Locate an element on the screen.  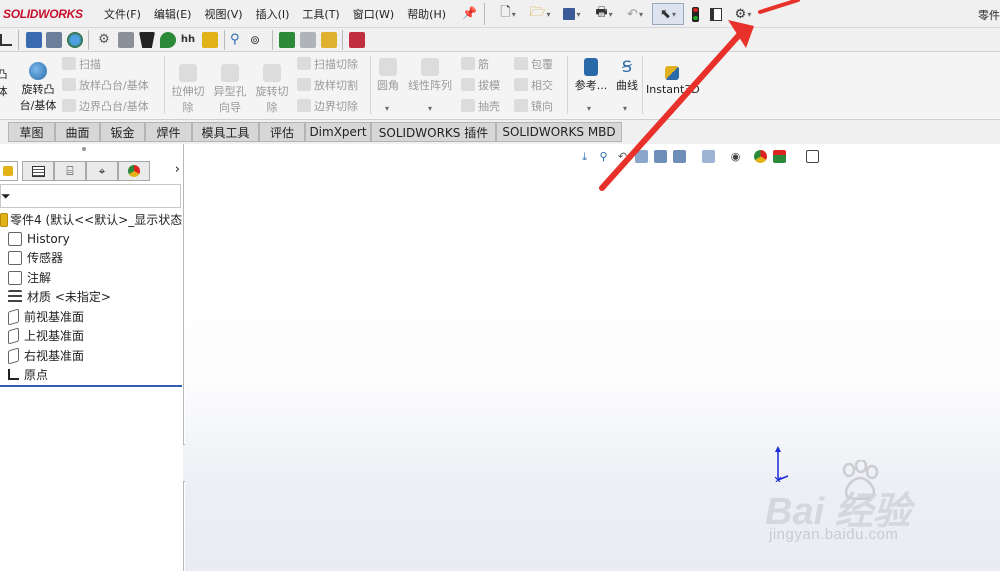
open-icon: 🗁 is located at coordinates (540, 14).